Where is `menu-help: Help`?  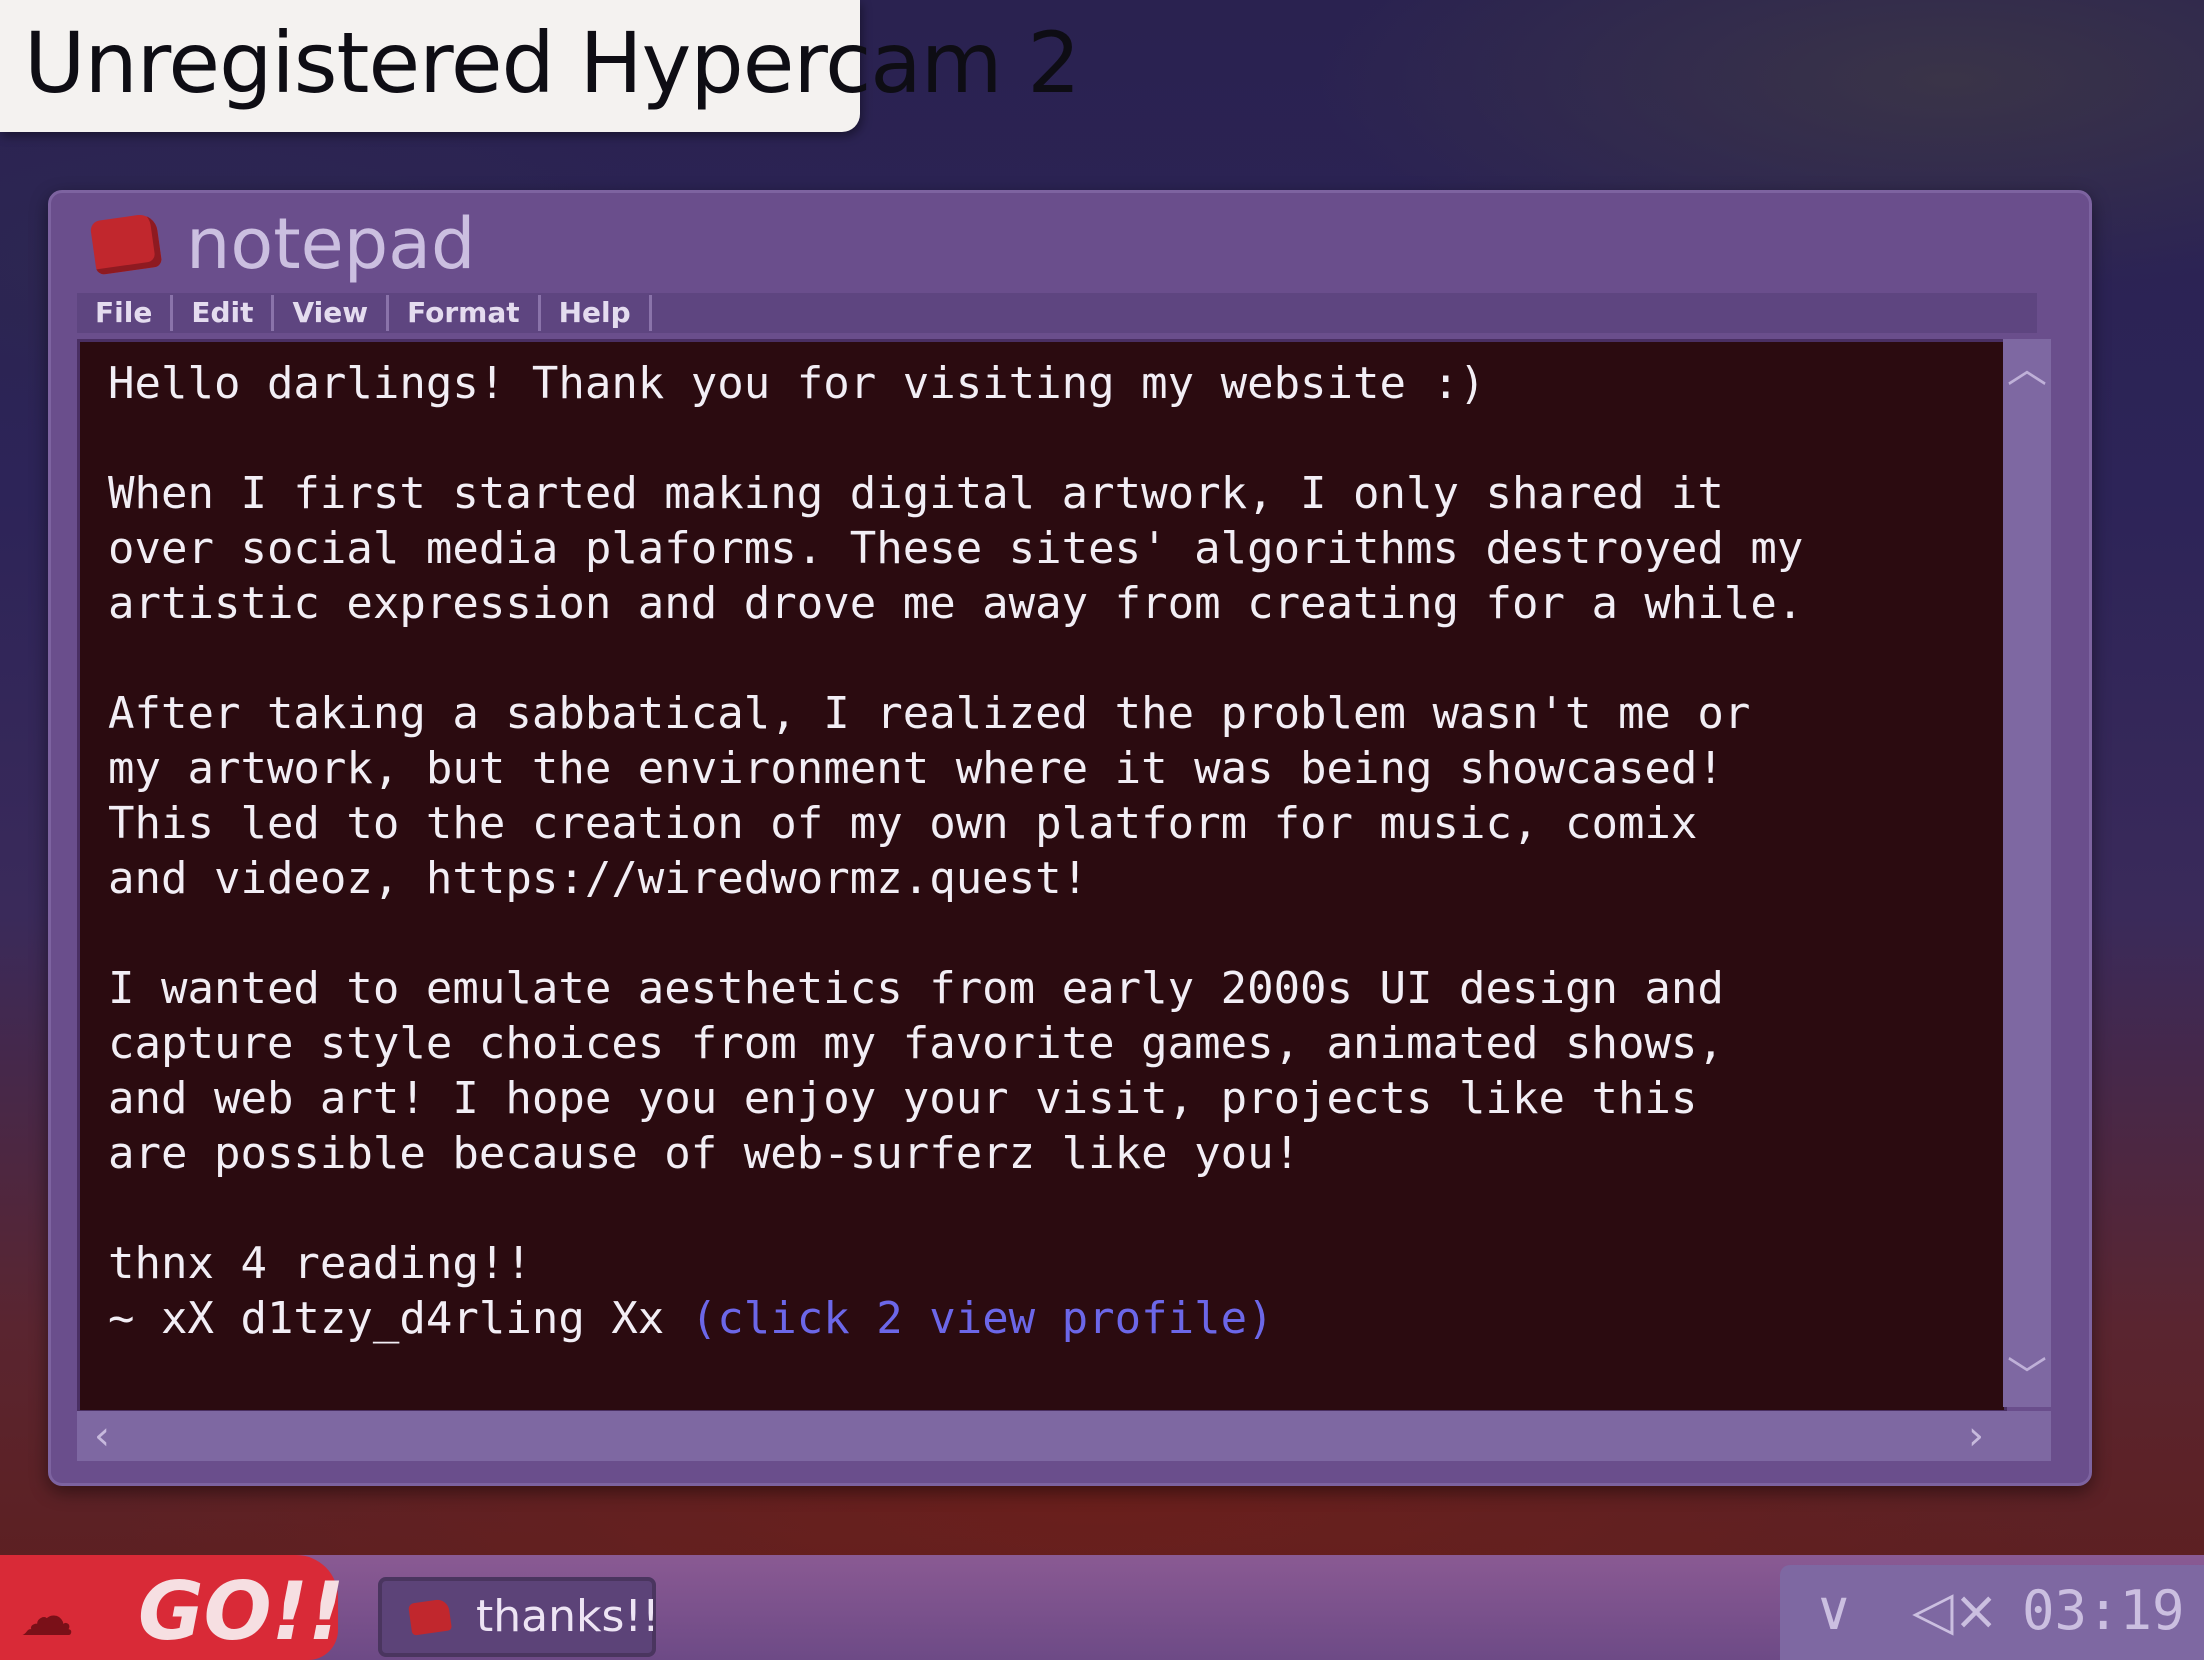 menu-help: Help is located at coordinates (596, 313).